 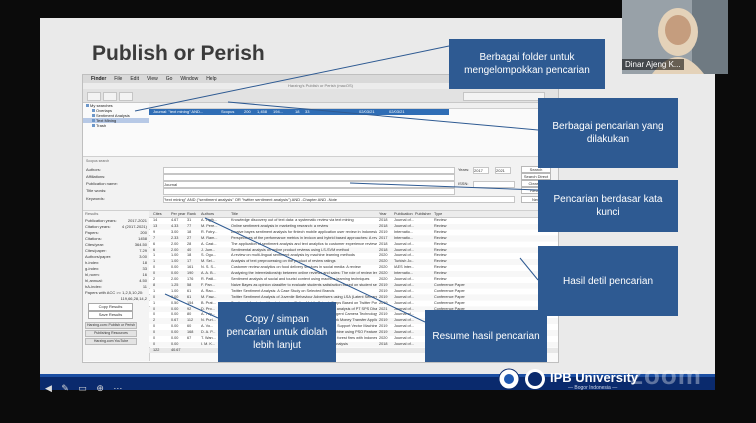 What do you see at coordinates (110, 315) in the screenshot?
I see `save-results-button: Save Results` at bounding box center [110, 315].